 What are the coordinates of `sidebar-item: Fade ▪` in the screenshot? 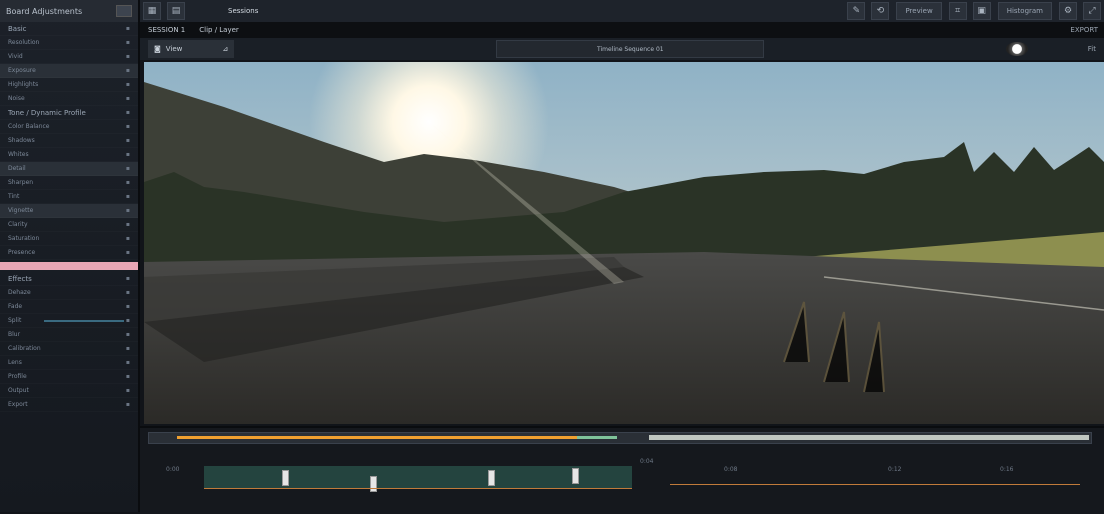 It's located at (69, 307).